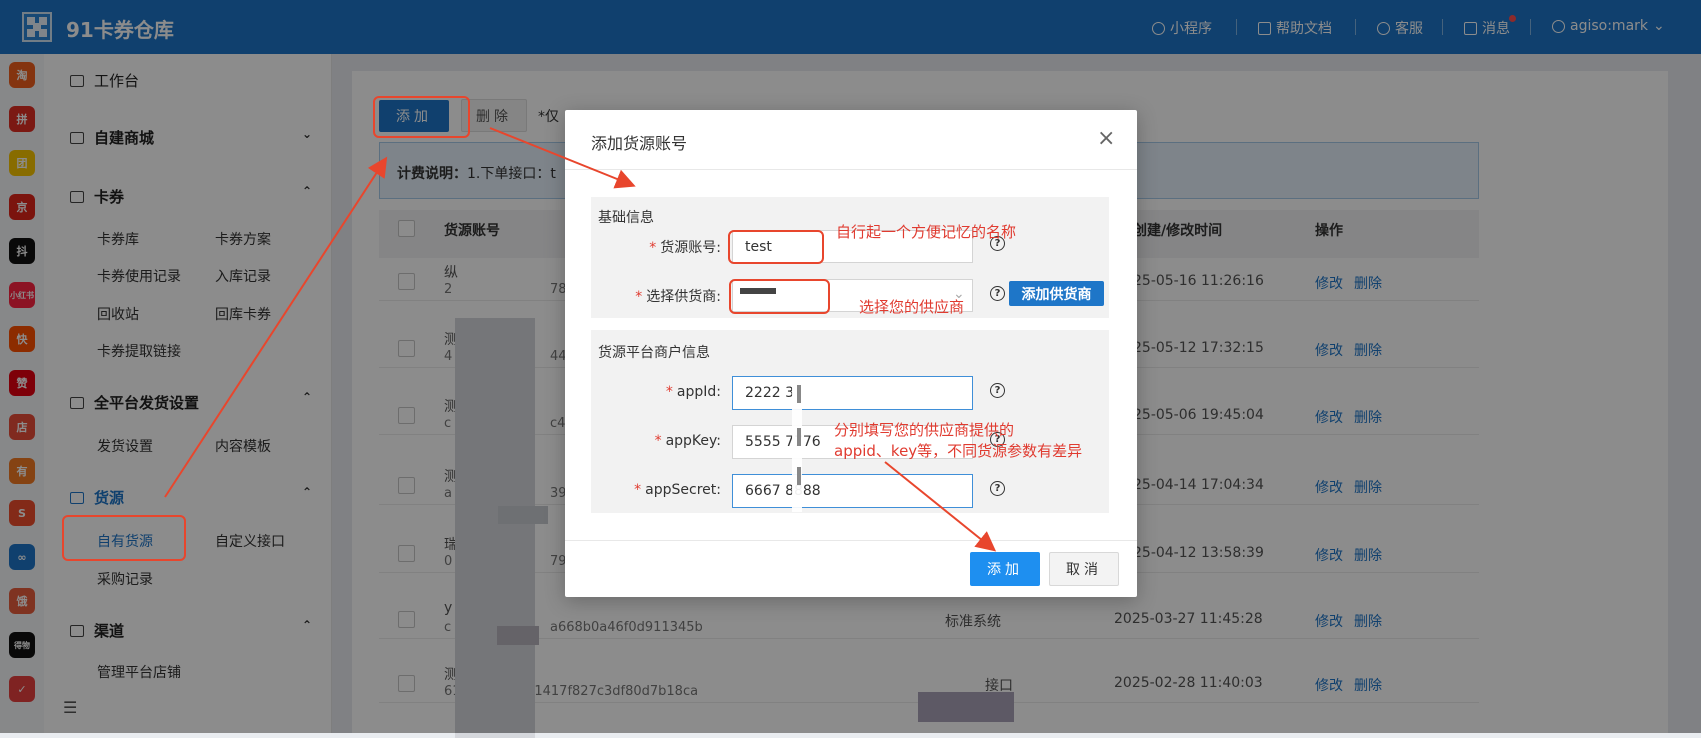 The width and height of the screenshot is (1701, 738). What do you see at coordinates (1106, 139) in the screenshot?
I see `close-icon: ×` at bounding box center [1106, 139].